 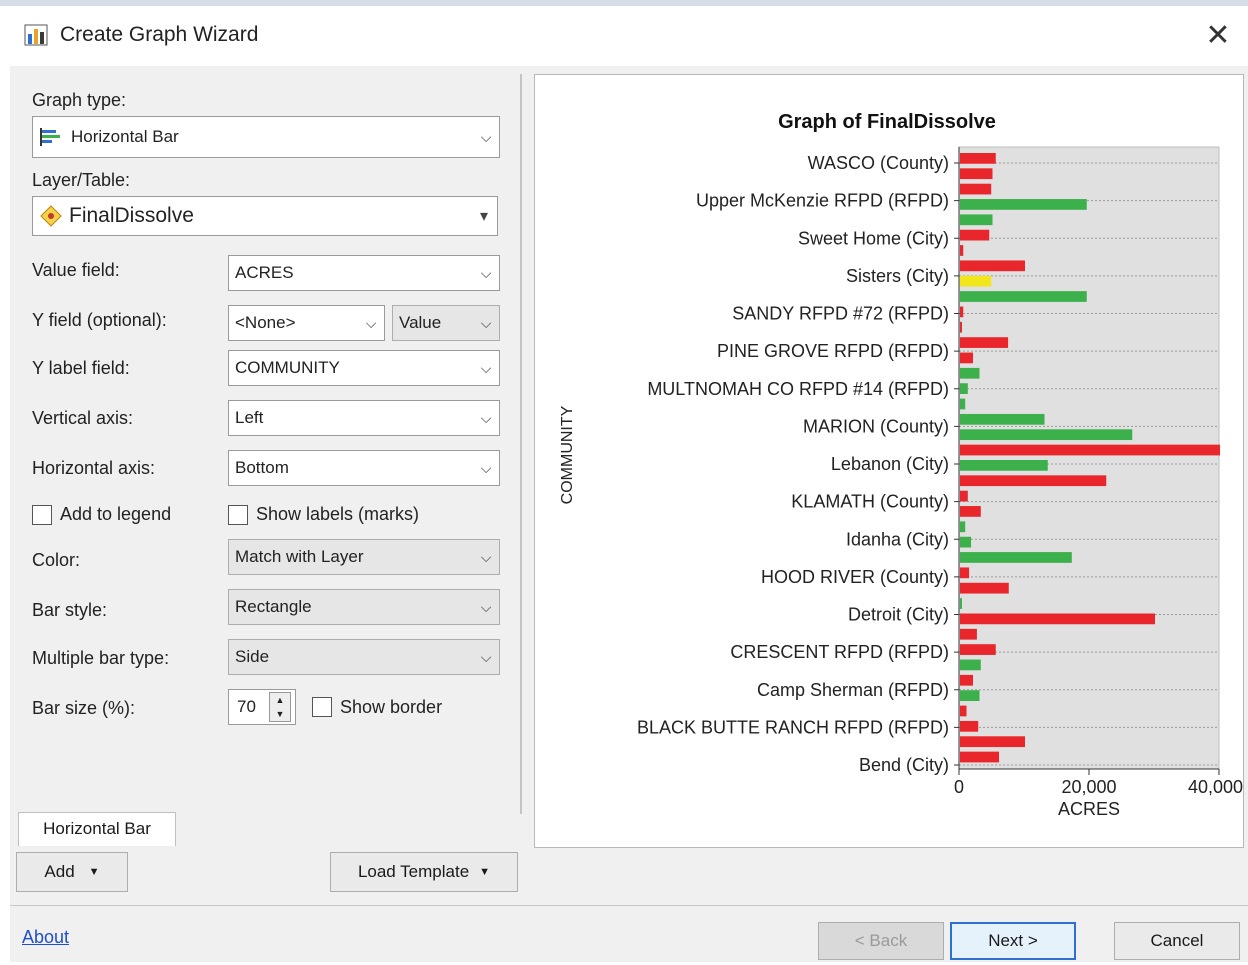 I want to click on y-field-label: Y field (optional):, so click(x=99, y=320).